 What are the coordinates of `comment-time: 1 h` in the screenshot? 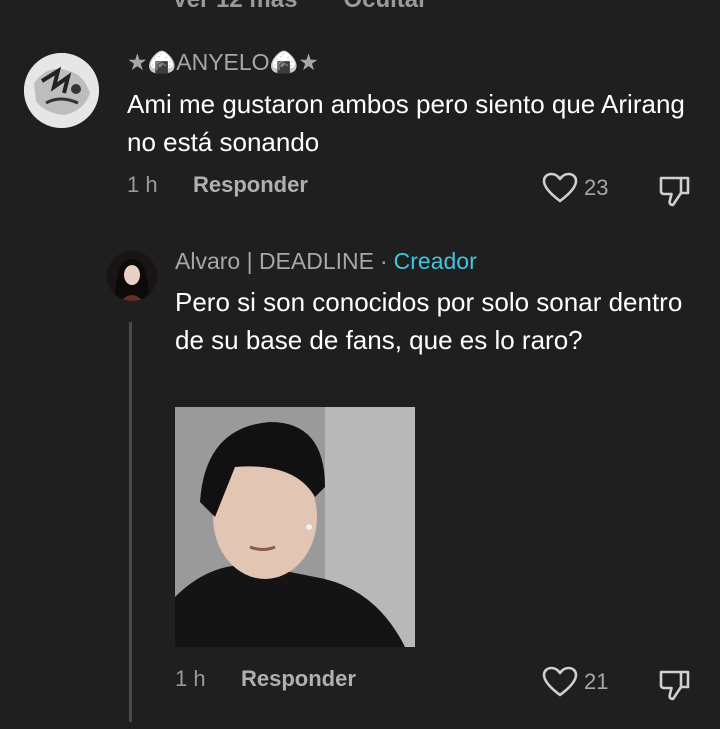 It's located at (142, 184).